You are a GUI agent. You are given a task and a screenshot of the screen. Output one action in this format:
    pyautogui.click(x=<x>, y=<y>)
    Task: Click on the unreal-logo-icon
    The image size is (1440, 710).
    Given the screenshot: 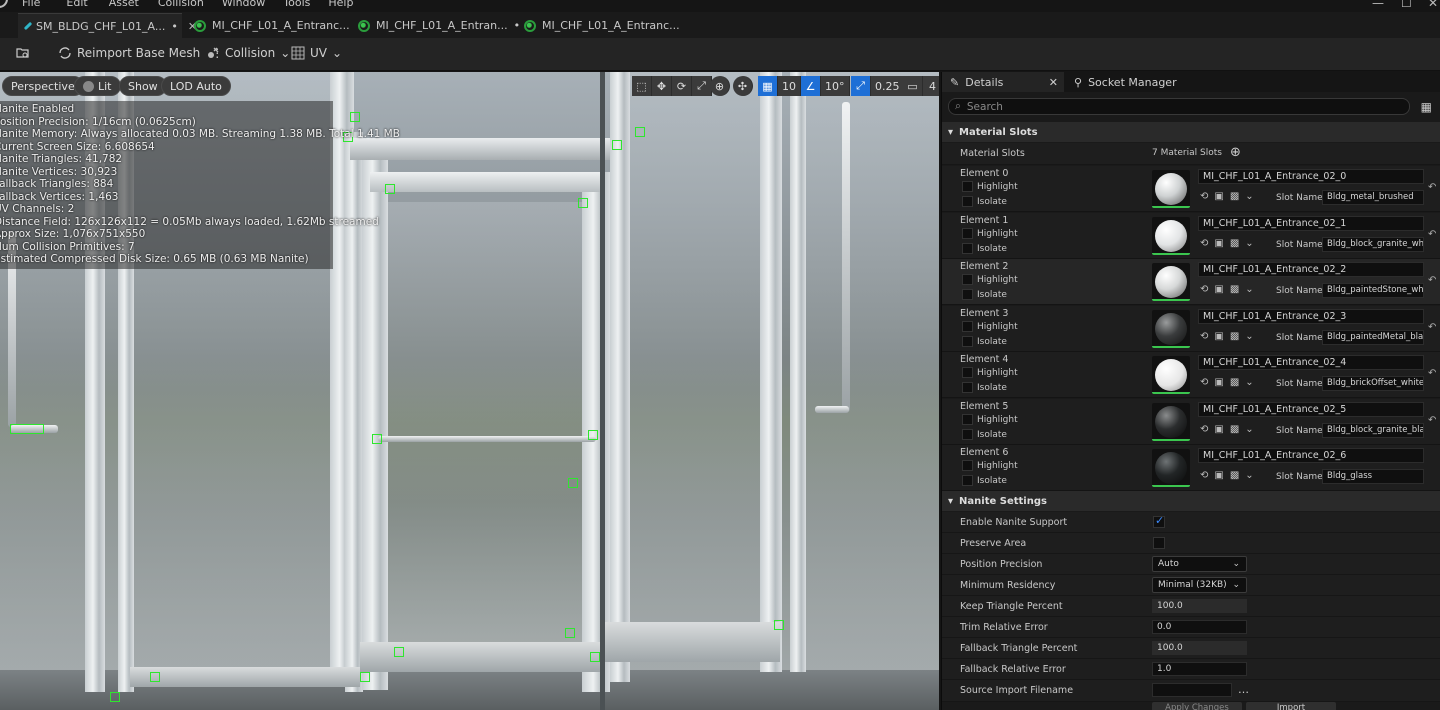 What is the action you would take?
    pyautogui.click(x=4, y=4)
    